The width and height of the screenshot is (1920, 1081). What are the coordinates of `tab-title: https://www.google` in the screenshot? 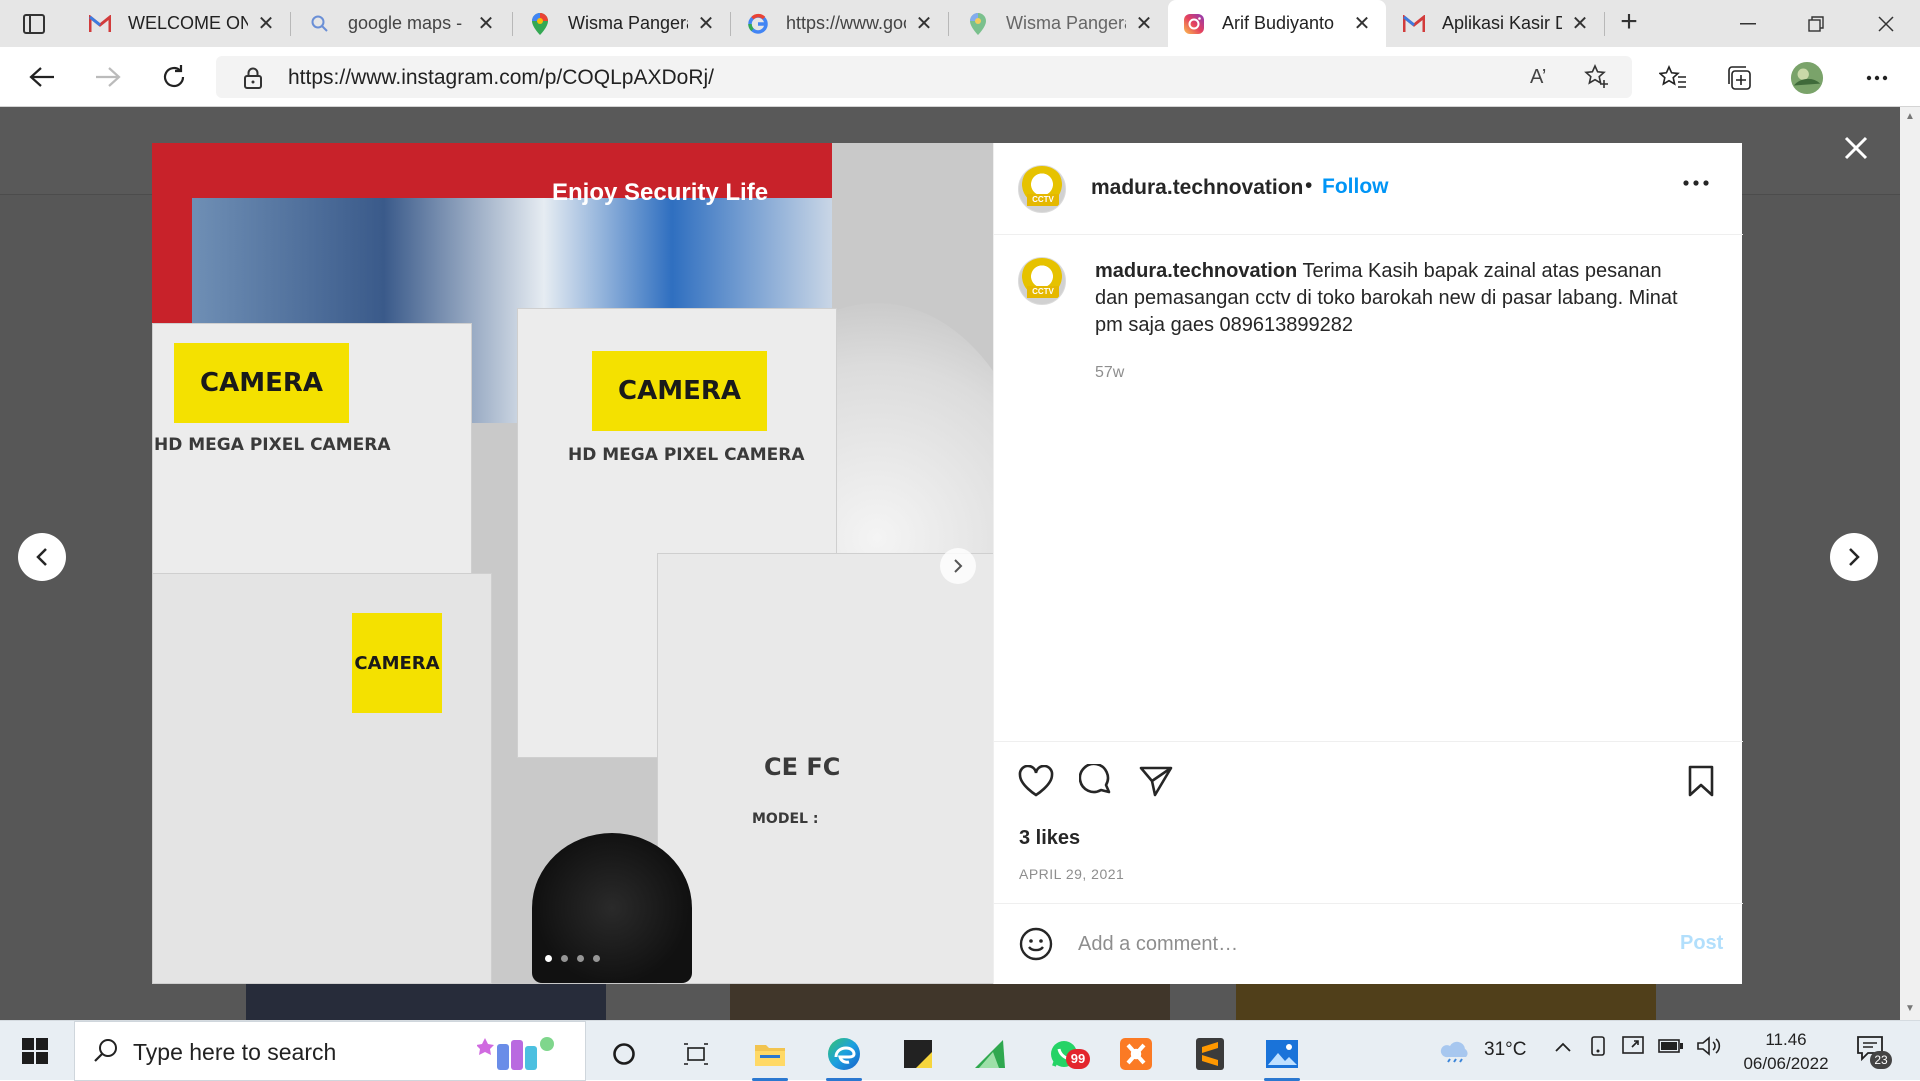 It's located at (846, 23).